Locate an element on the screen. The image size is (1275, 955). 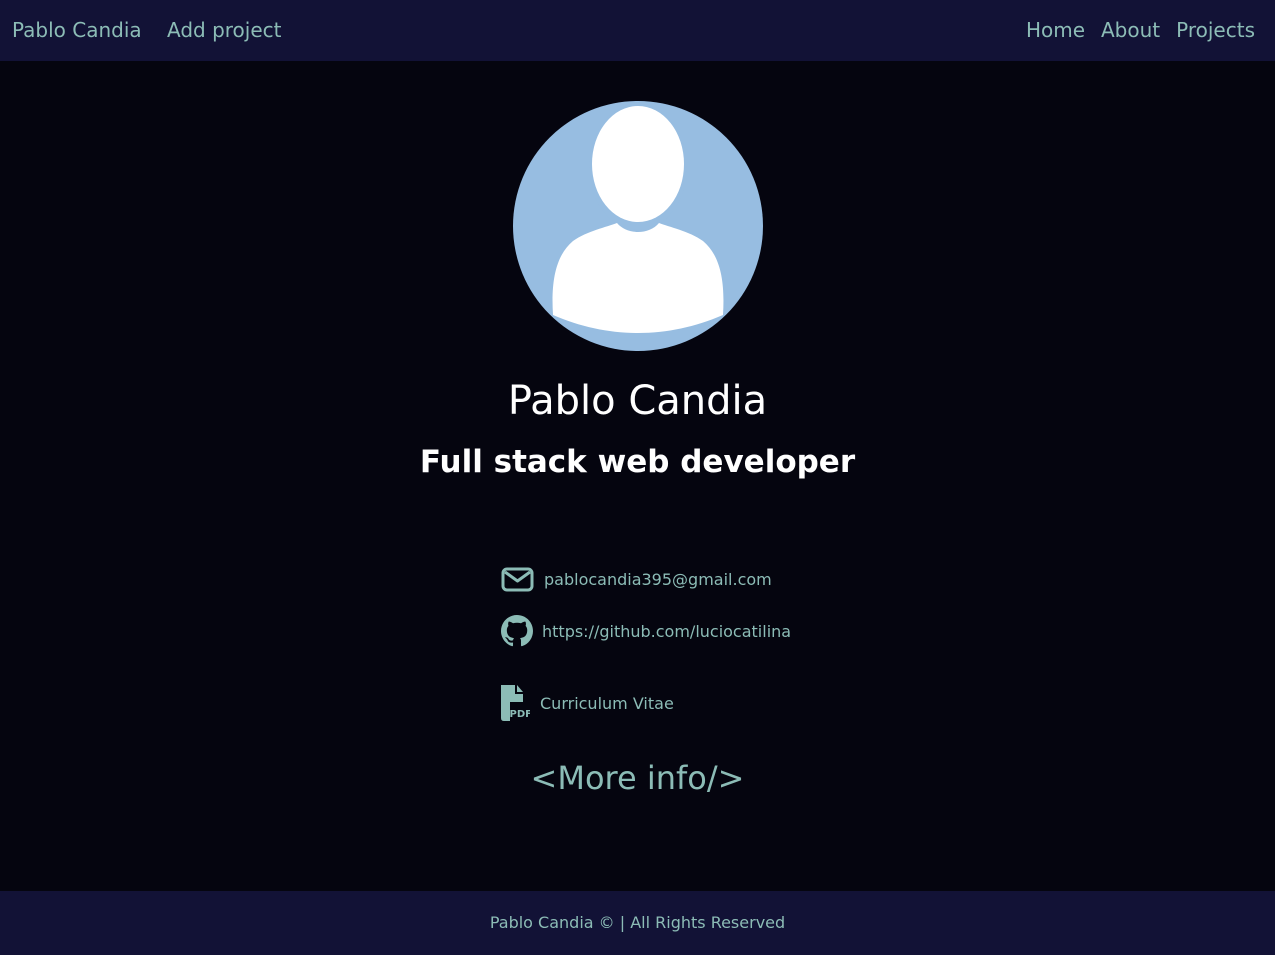
add-project-link: Add project is located at coordinates (224, 30).